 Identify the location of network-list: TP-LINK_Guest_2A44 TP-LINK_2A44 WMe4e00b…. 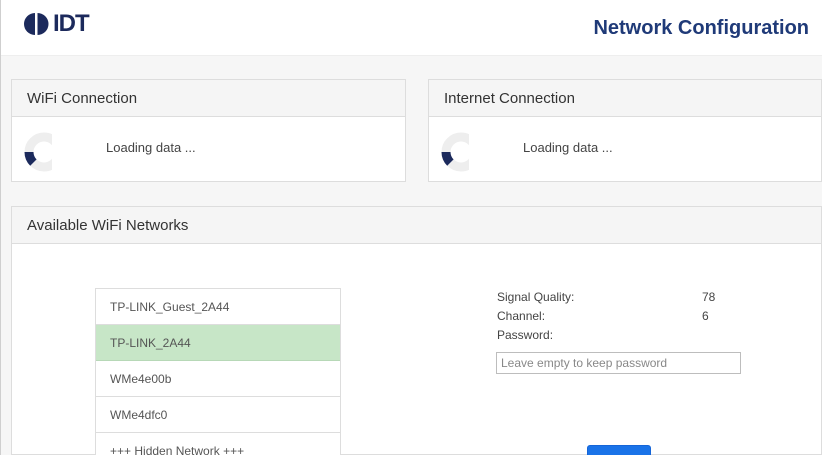
(218, 371).